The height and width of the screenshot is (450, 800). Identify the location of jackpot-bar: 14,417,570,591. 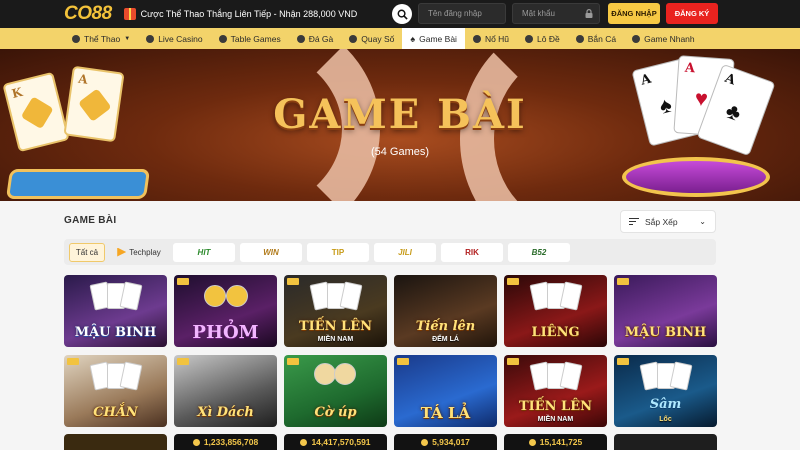
(335, 442).